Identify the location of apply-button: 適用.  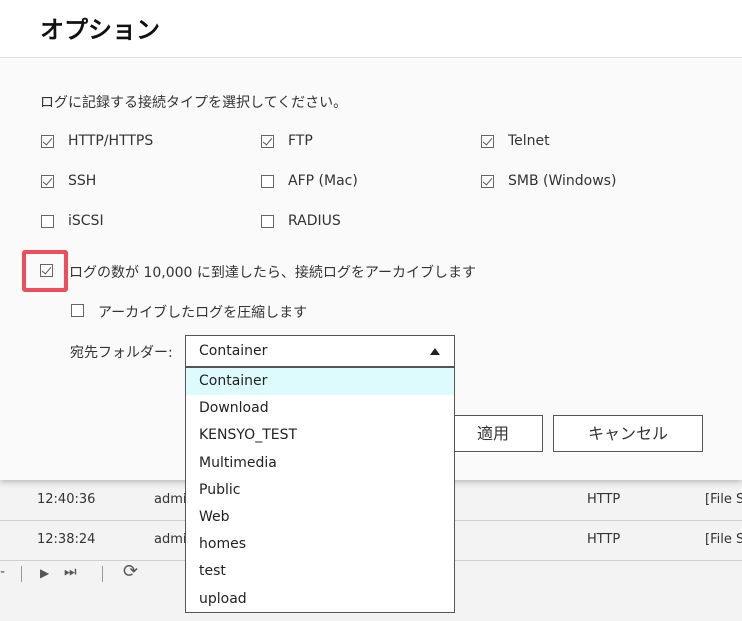
(493, 433).